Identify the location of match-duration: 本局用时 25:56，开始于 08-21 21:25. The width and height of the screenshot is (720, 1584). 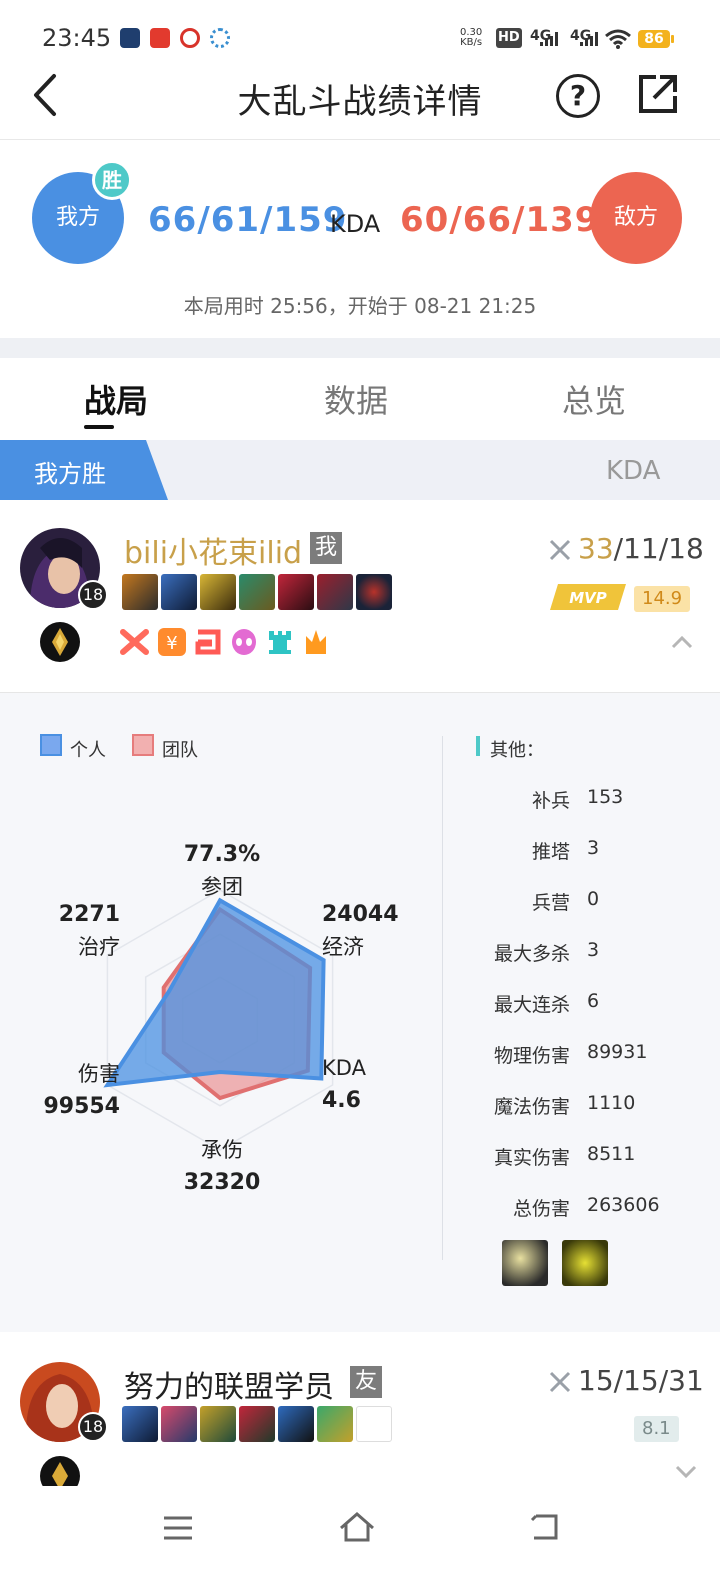
(360, 306).